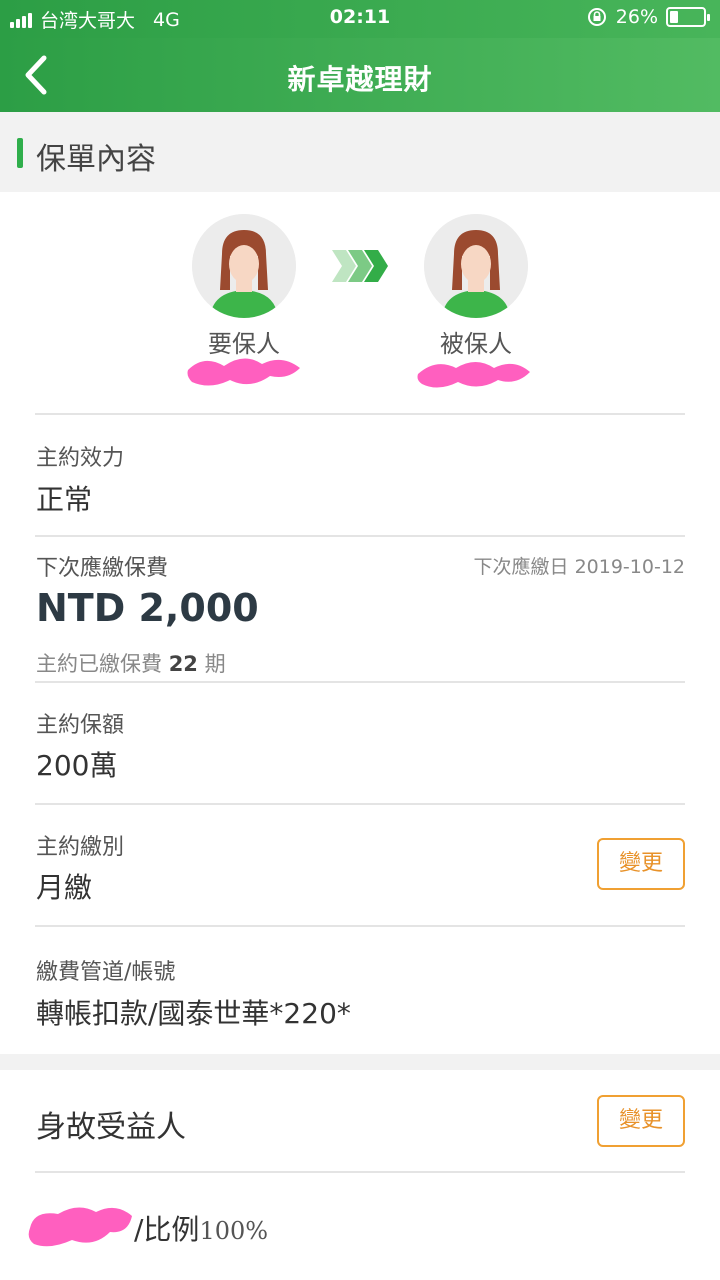 Image resolution: width=720 pixels, height=1280 pixels. What do you see at coordinates (167, 1229) in the screenshot?
I see `ratio-label: /比例` at bounding box center [167, 1229].